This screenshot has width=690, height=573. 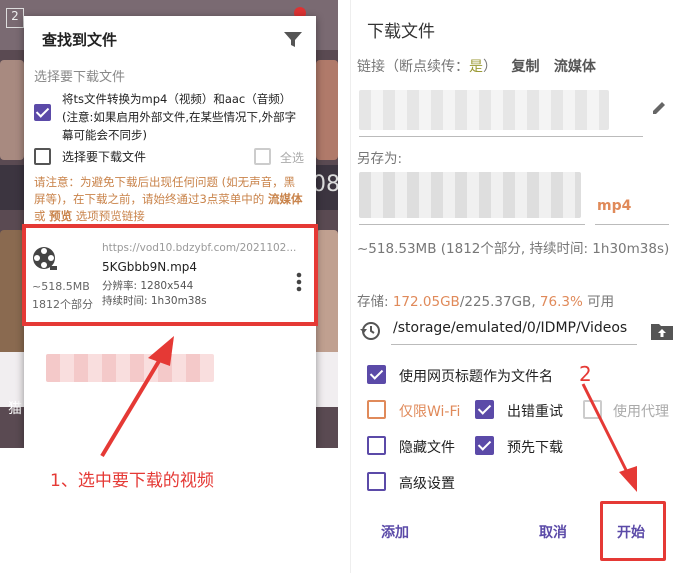 What do you see at coordinates (598, 302) in the screenshot?
I see `storage-suffix: 可用` at bounding box center [598, 302].